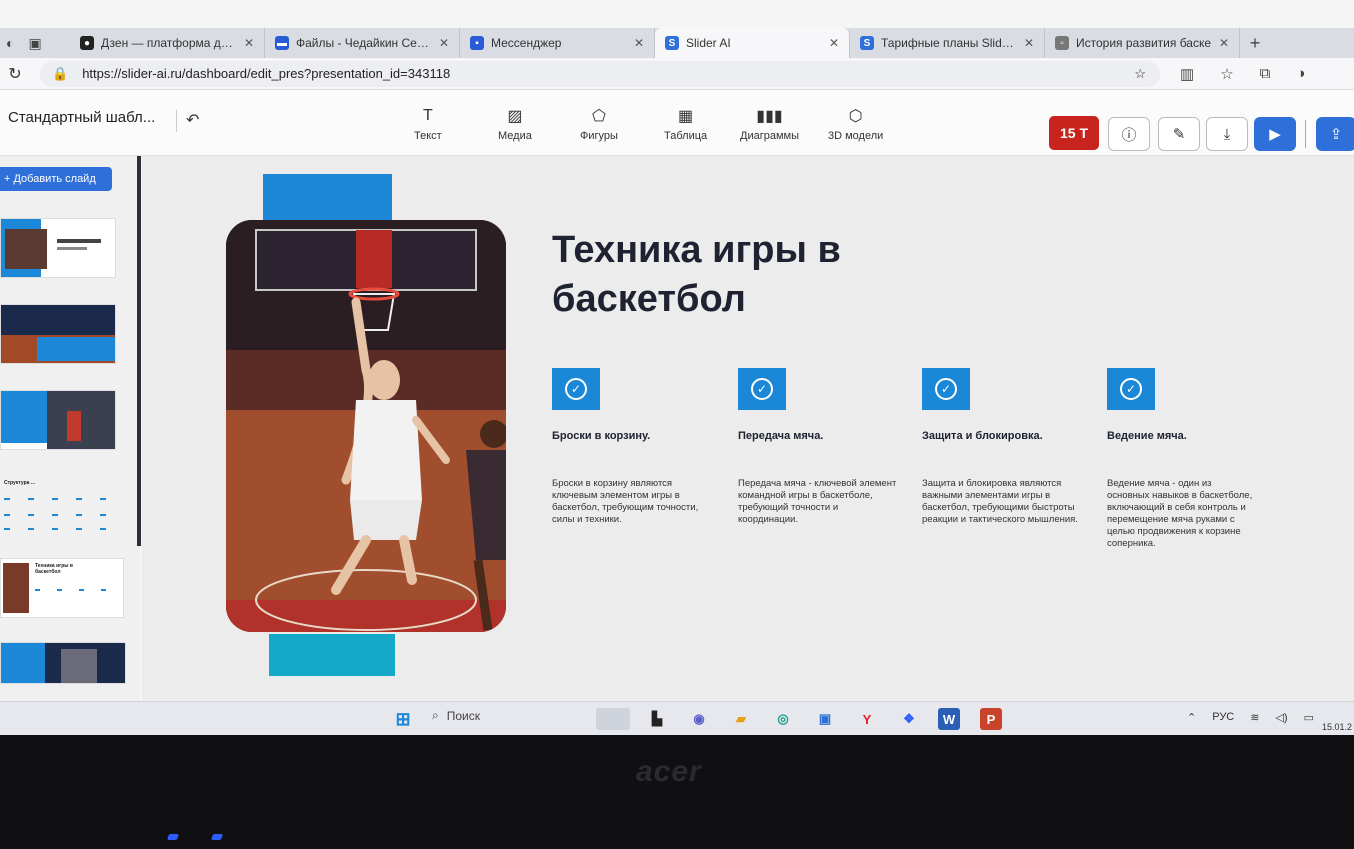  I want to click on slide-title: Техника игры в баскетбол, so click(762, 275).